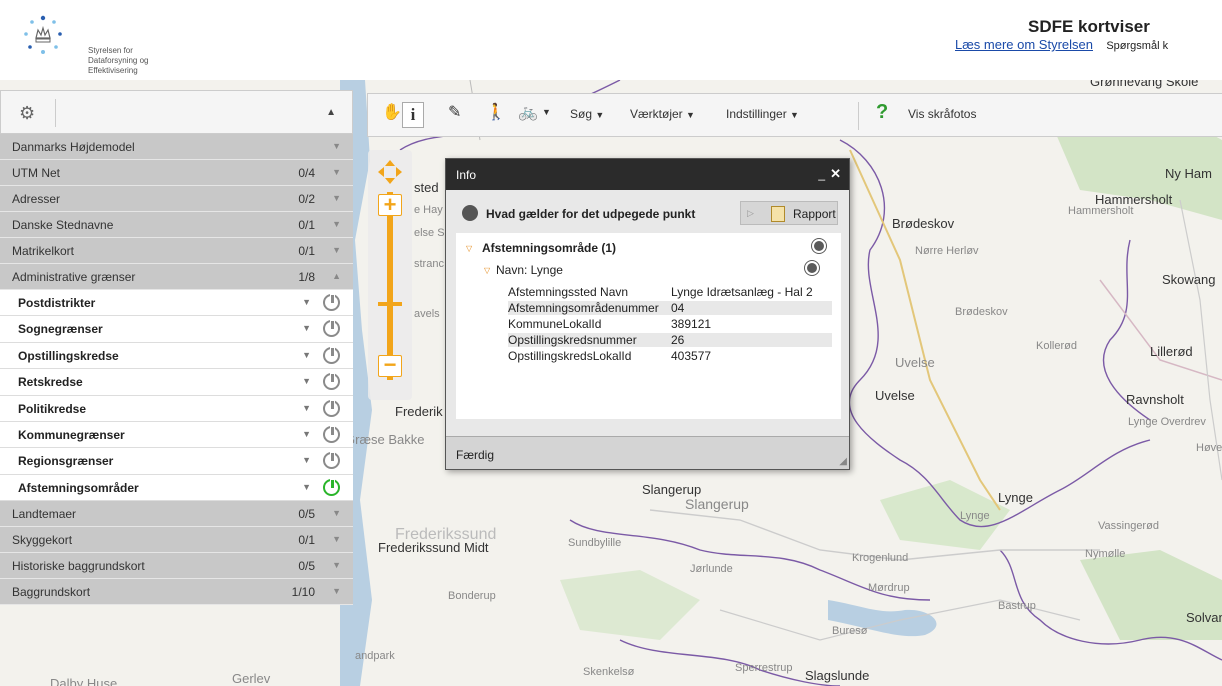  I want to click on layer-row: Politikredse ▼, so click(176, 408).